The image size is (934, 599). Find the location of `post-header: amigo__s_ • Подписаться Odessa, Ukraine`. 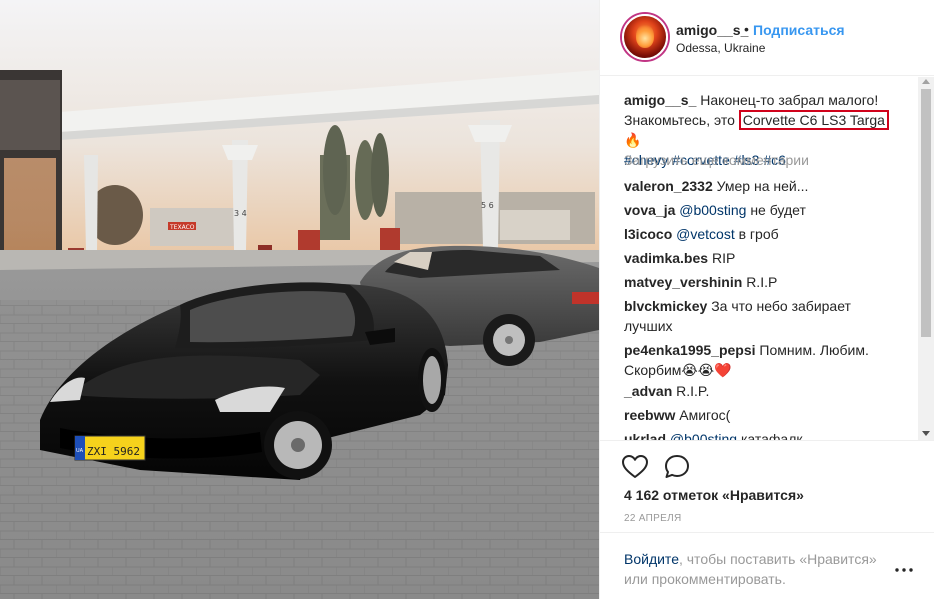

post-header: amigo__s_ • Подписаться Odessa, Ukraine is located at coordinates (767, 38).